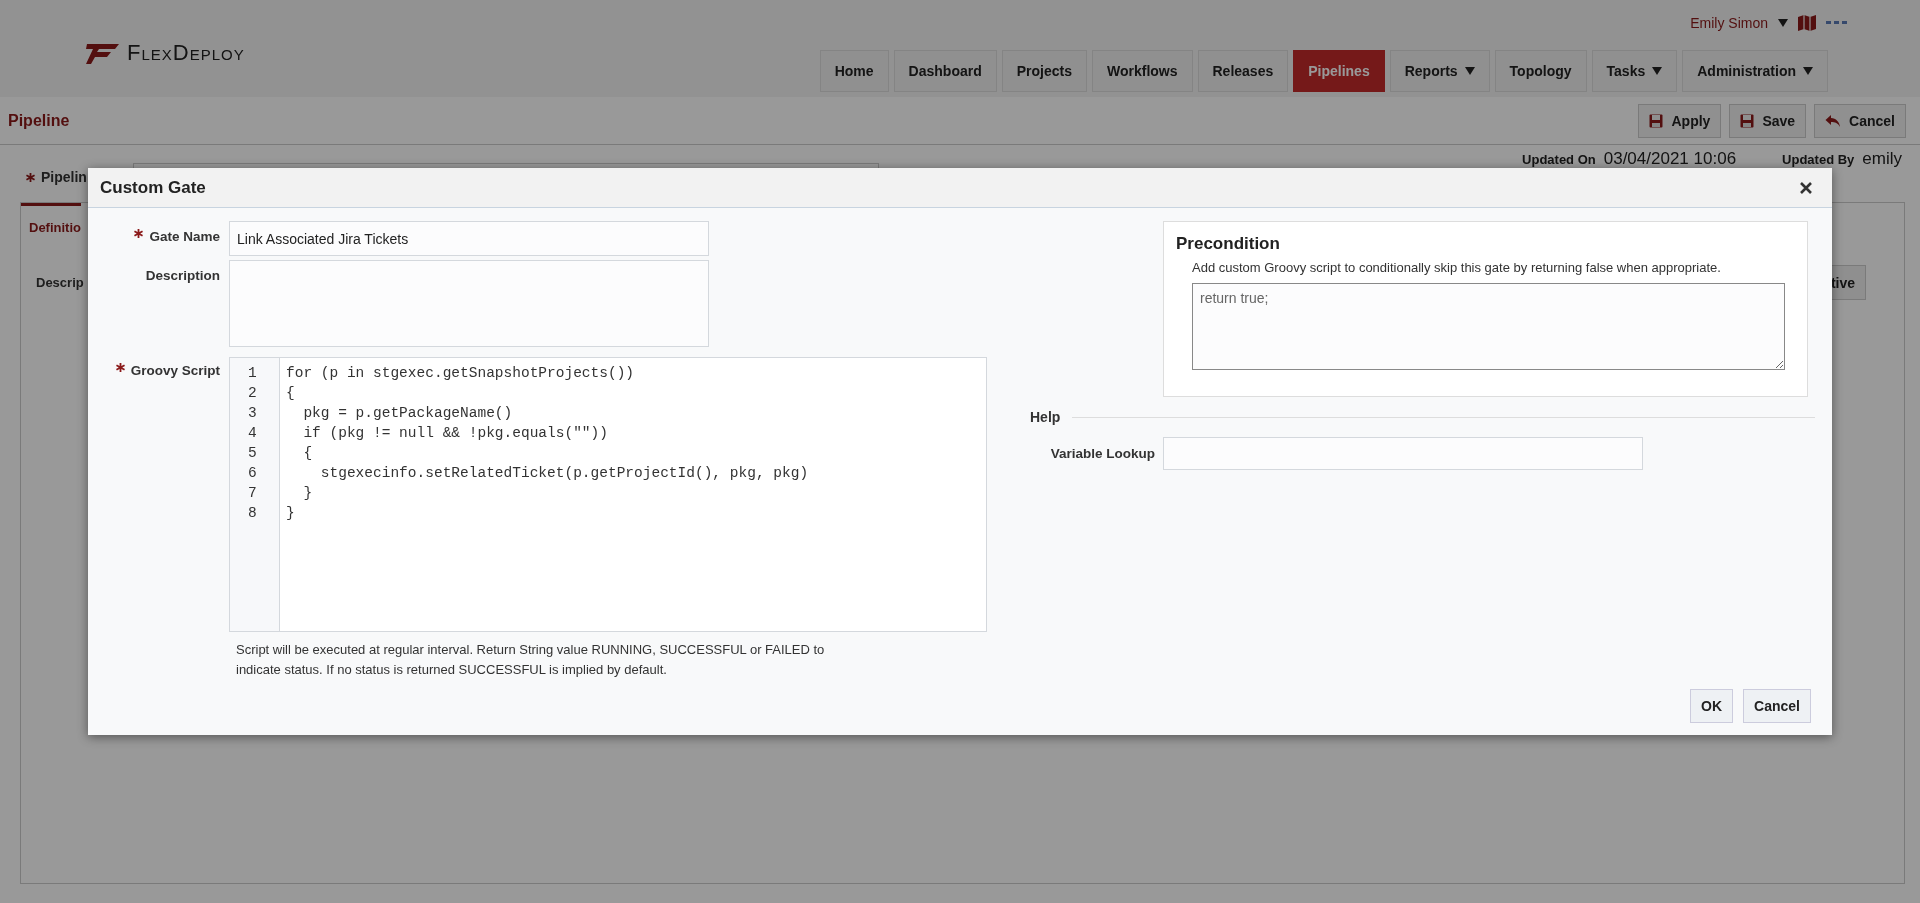 This screenshot has height=903, width=1920. Describe the element at coordinates (182, 275) in the screenshot. I see `field-label: Description` at that location.